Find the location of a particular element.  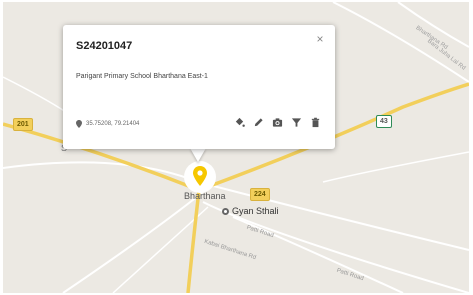

location-pin-icon is located at coordinates (200, 177).